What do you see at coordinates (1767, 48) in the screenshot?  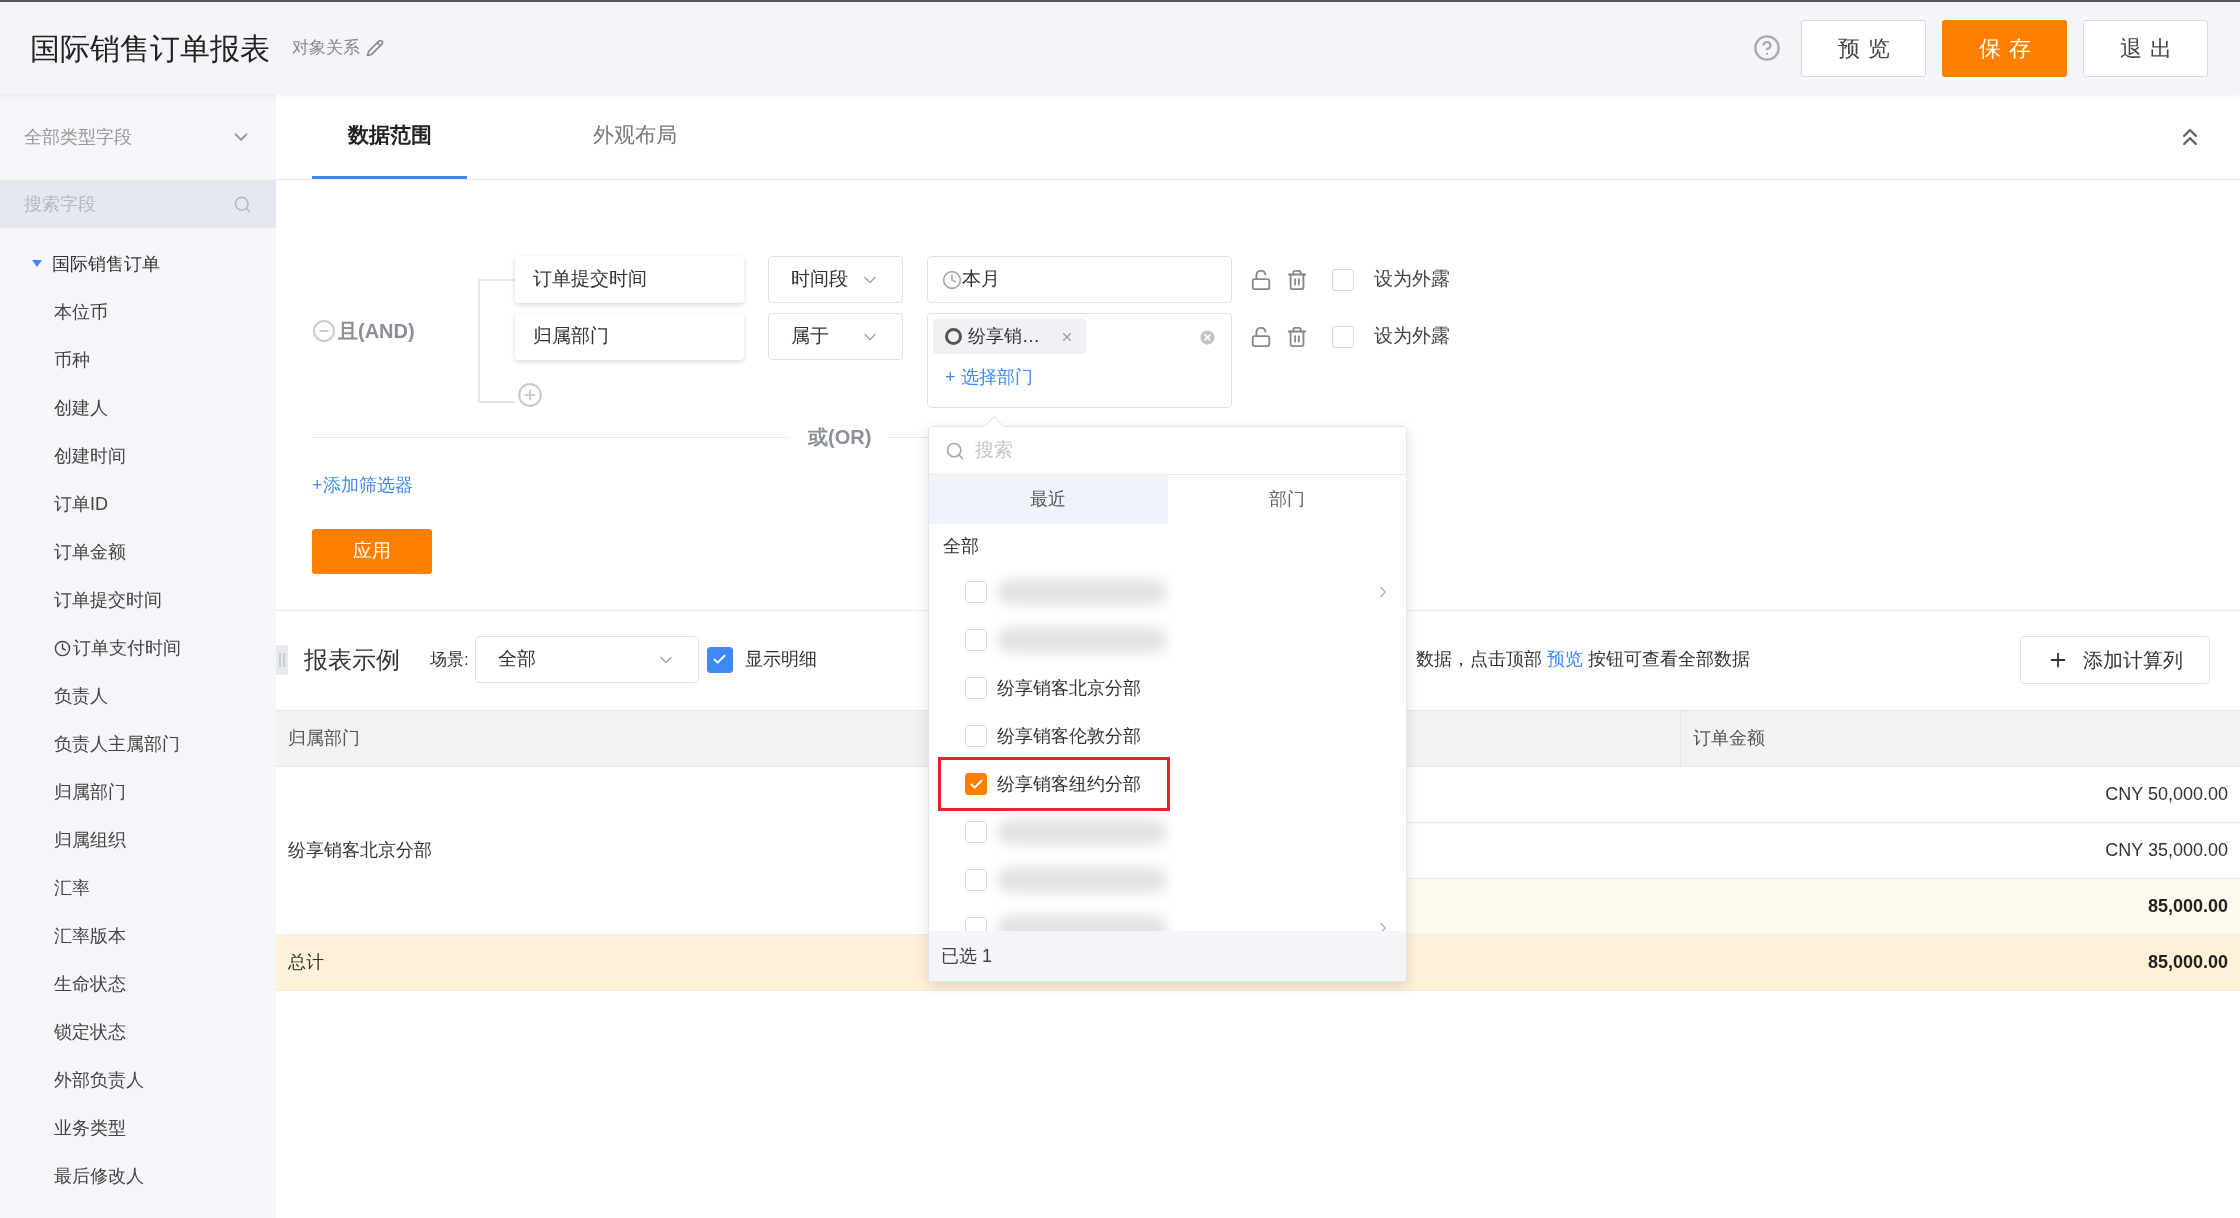 I see `help-icon` at bounding box center [1767, 48].